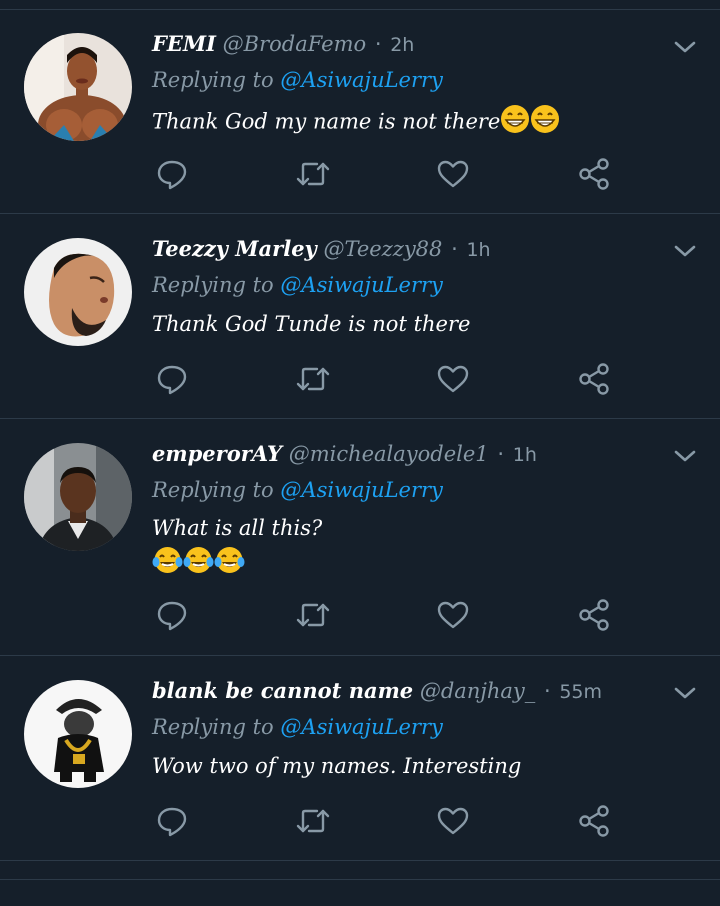 The height and width of the screenshot is (906, 720). I want to click on display-name: emperorAY, so click(217, 453).